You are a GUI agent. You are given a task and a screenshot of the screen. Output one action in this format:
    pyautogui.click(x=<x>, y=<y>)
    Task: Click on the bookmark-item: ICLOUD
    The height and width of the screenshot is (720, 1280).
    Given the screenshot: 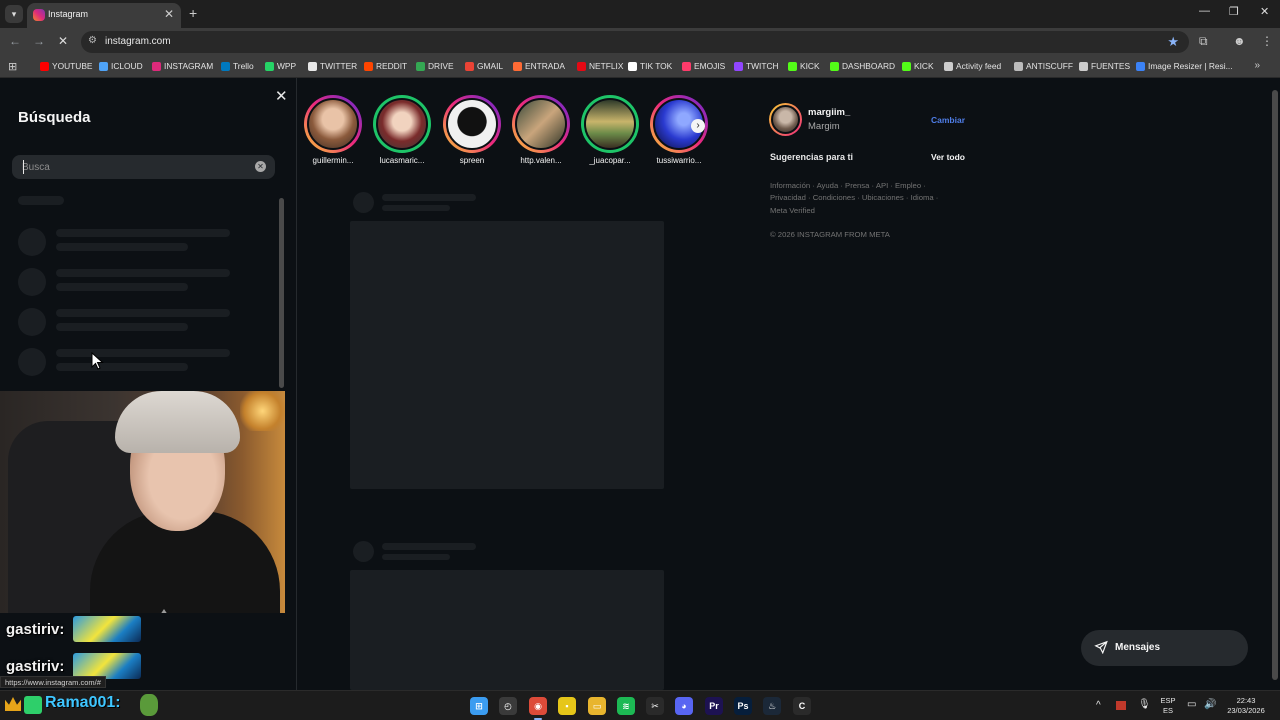 What is the action you would take?
    pyautogui.click(x=121, y=66)
    